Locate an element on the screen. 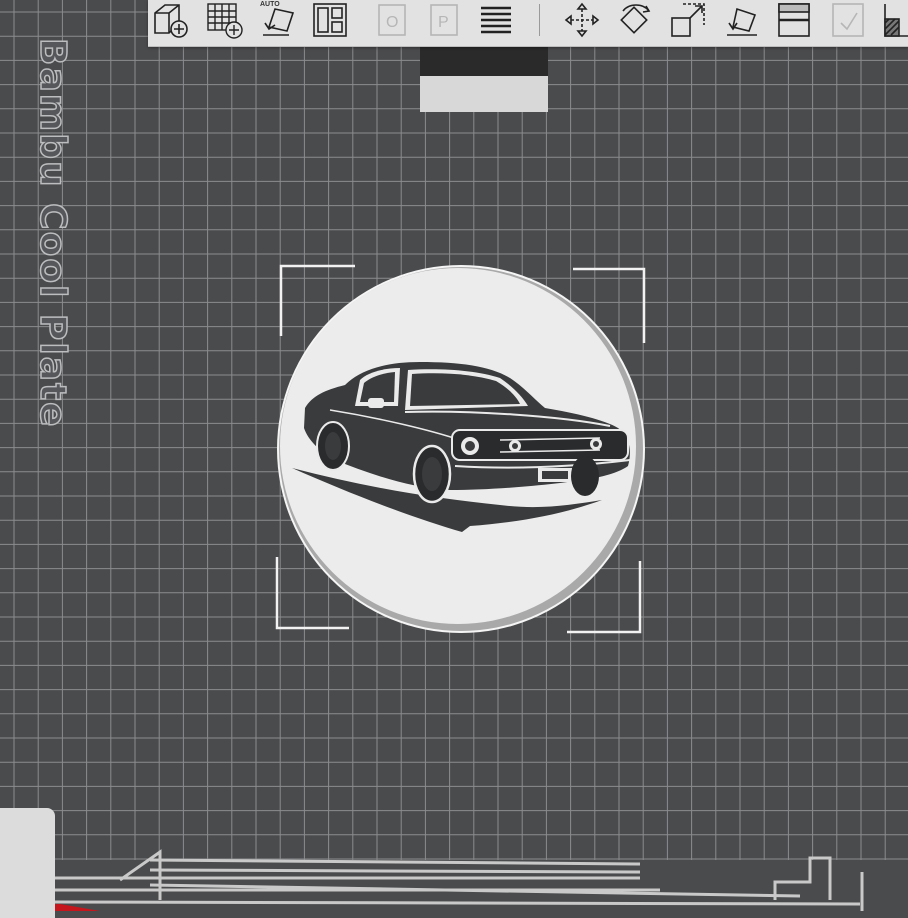  support-paint-button is located at coordinates (848, 20).